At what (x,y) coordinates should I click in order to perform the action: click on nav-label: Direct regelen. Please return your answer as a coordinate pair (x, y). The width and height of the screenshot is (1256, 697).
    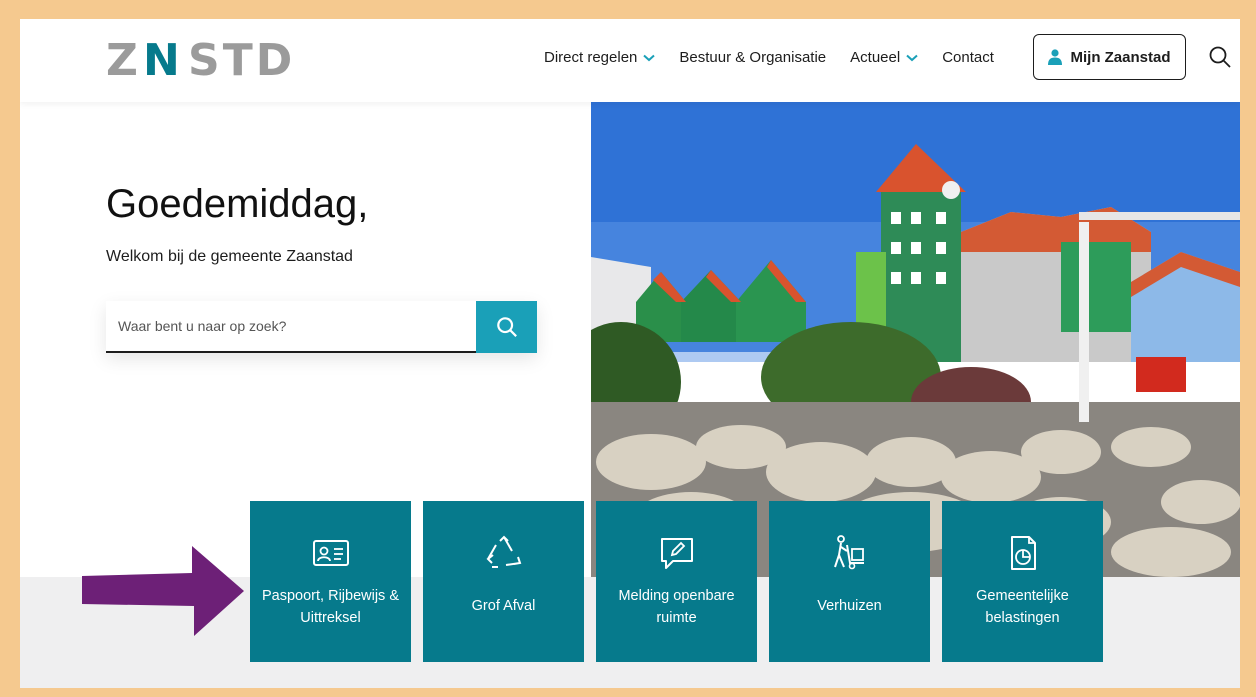
    Looking at the image, I should click on (591, 57).